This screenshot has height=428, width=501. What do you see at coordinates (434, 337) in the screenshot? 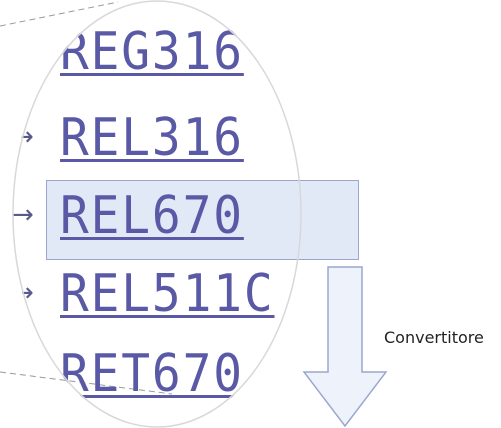
I see `converter-label: Convertitore` at bounding box center [434, 337].